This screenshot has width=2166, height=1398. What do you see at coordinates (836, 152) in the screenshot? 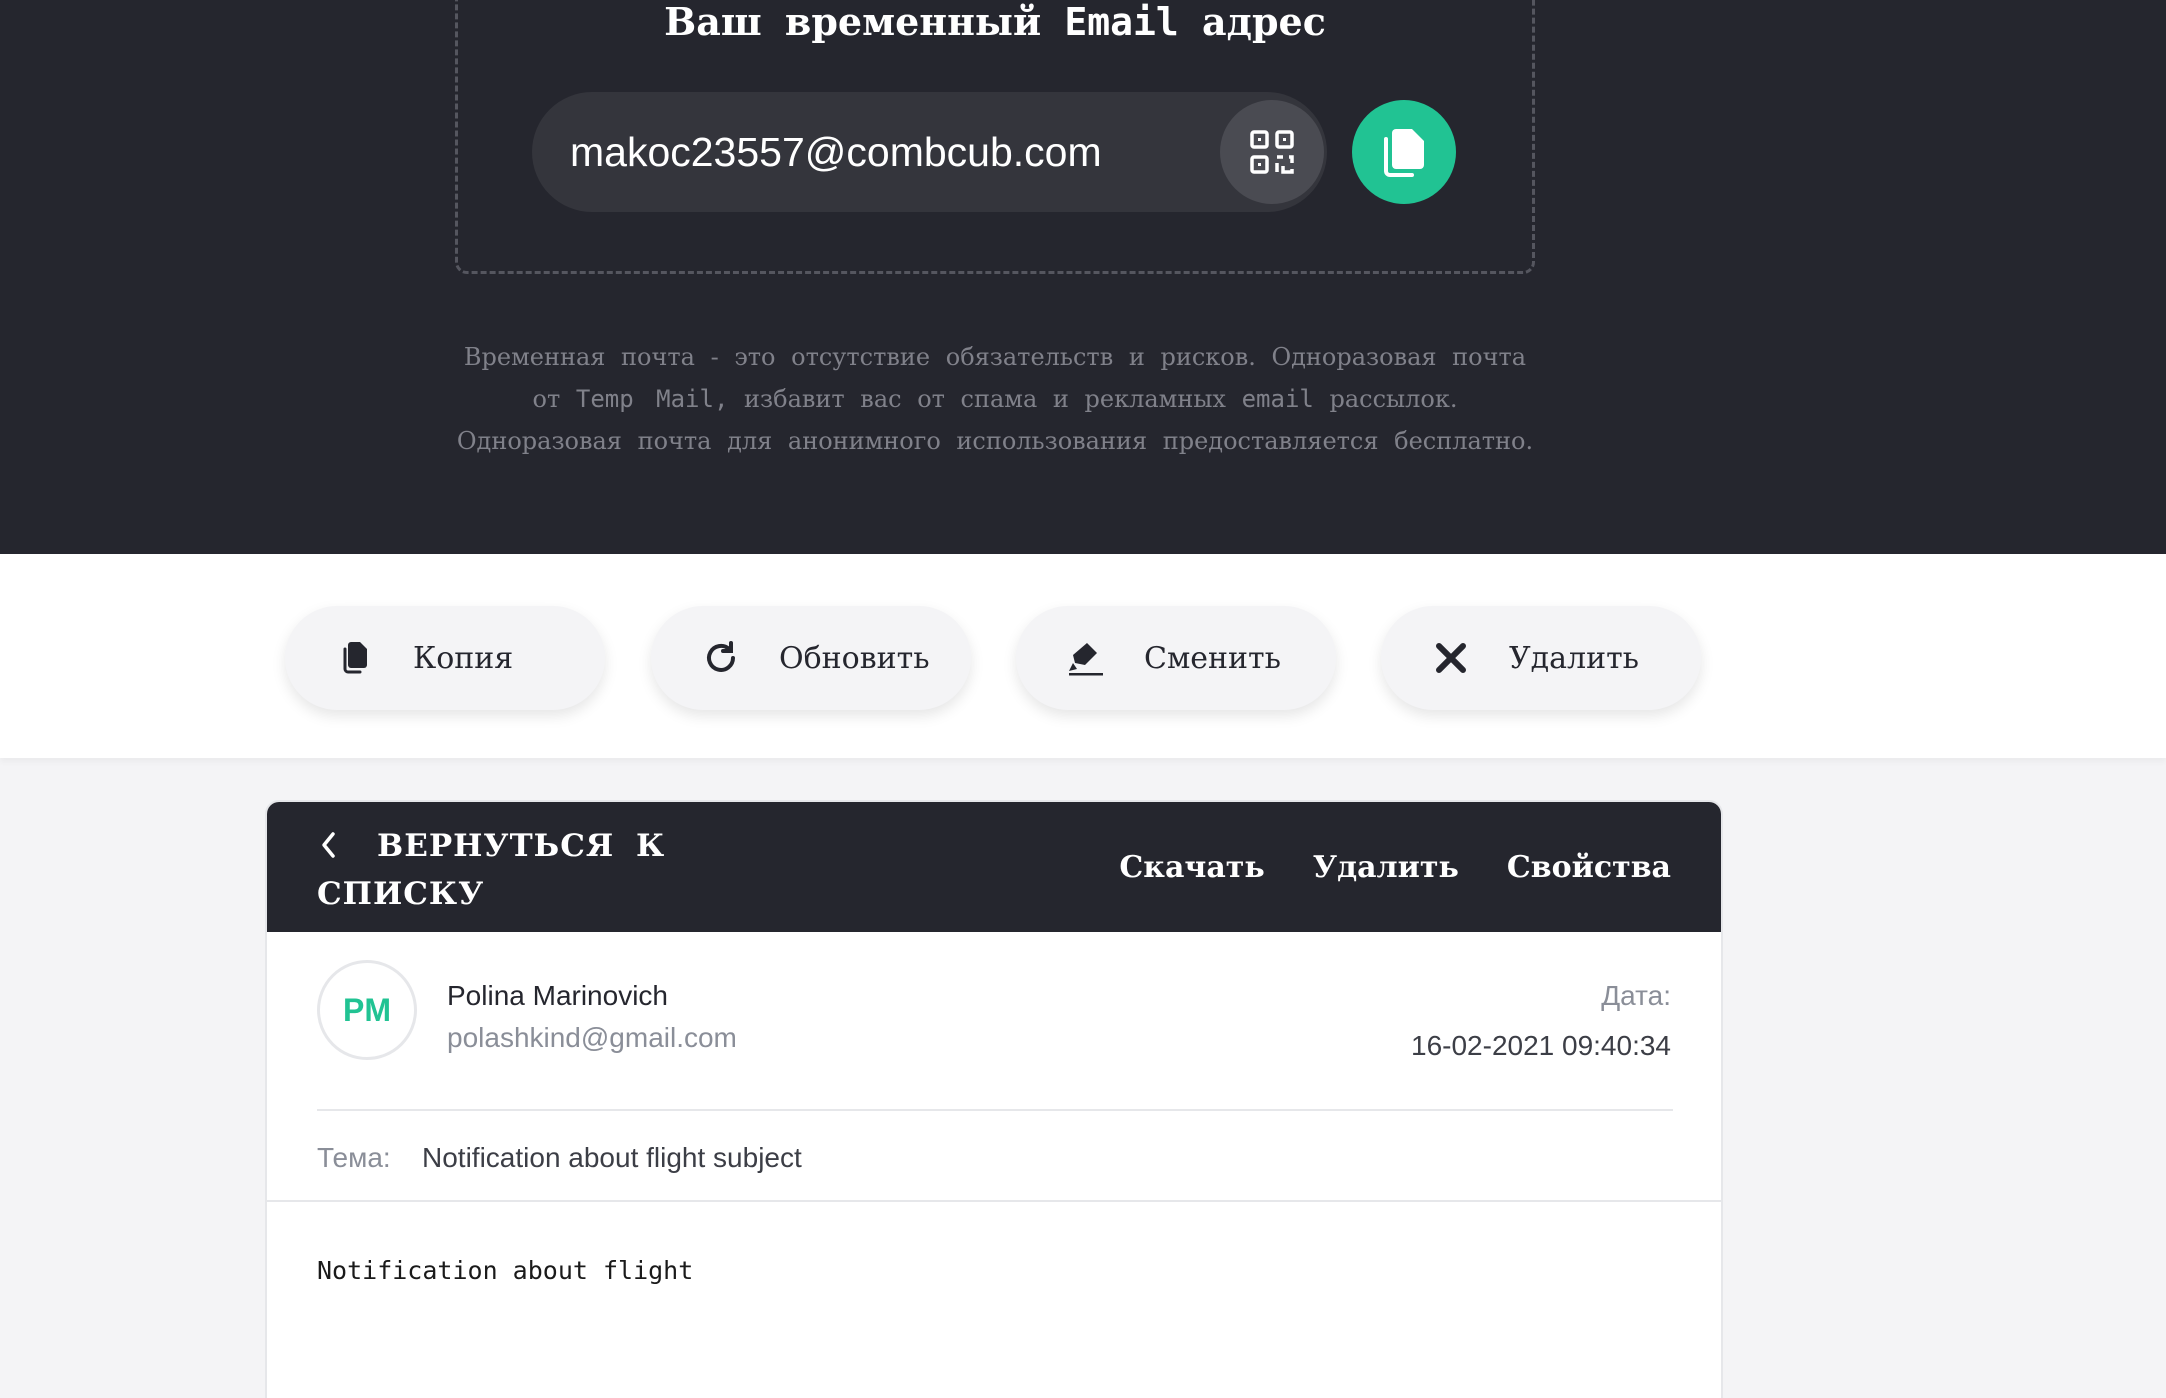
I see `email-address-text: makoc23557@combcub.com` at bounding box center [836, 152].